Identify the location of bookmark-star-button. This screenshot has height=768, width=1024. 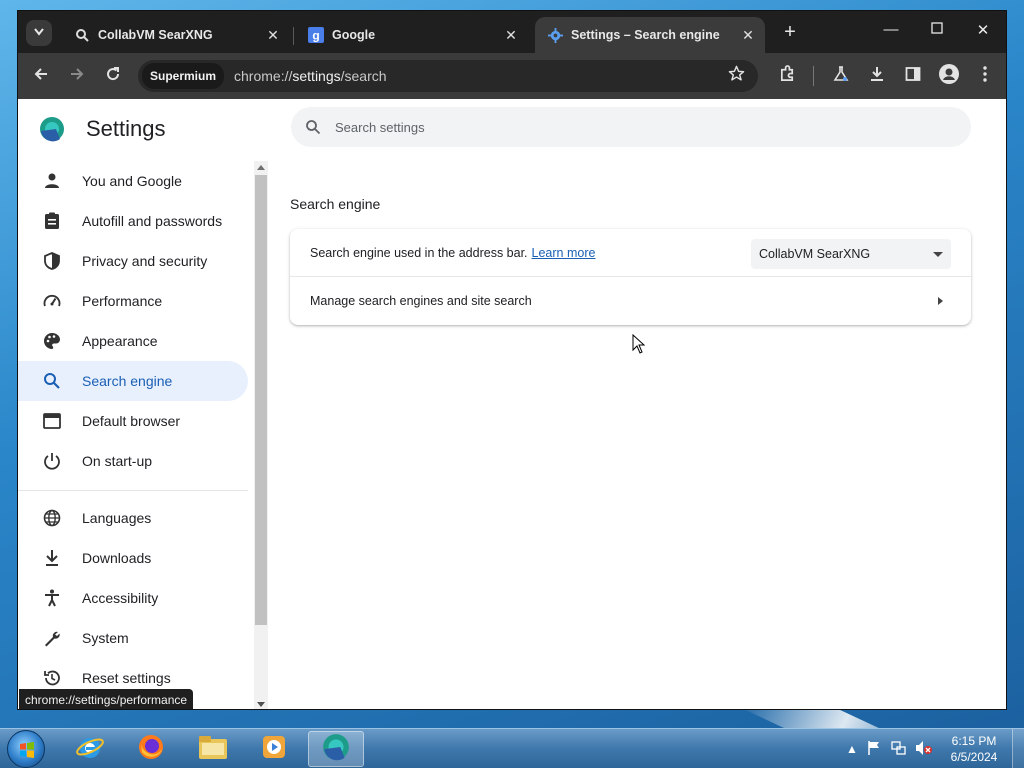
(736, 76).